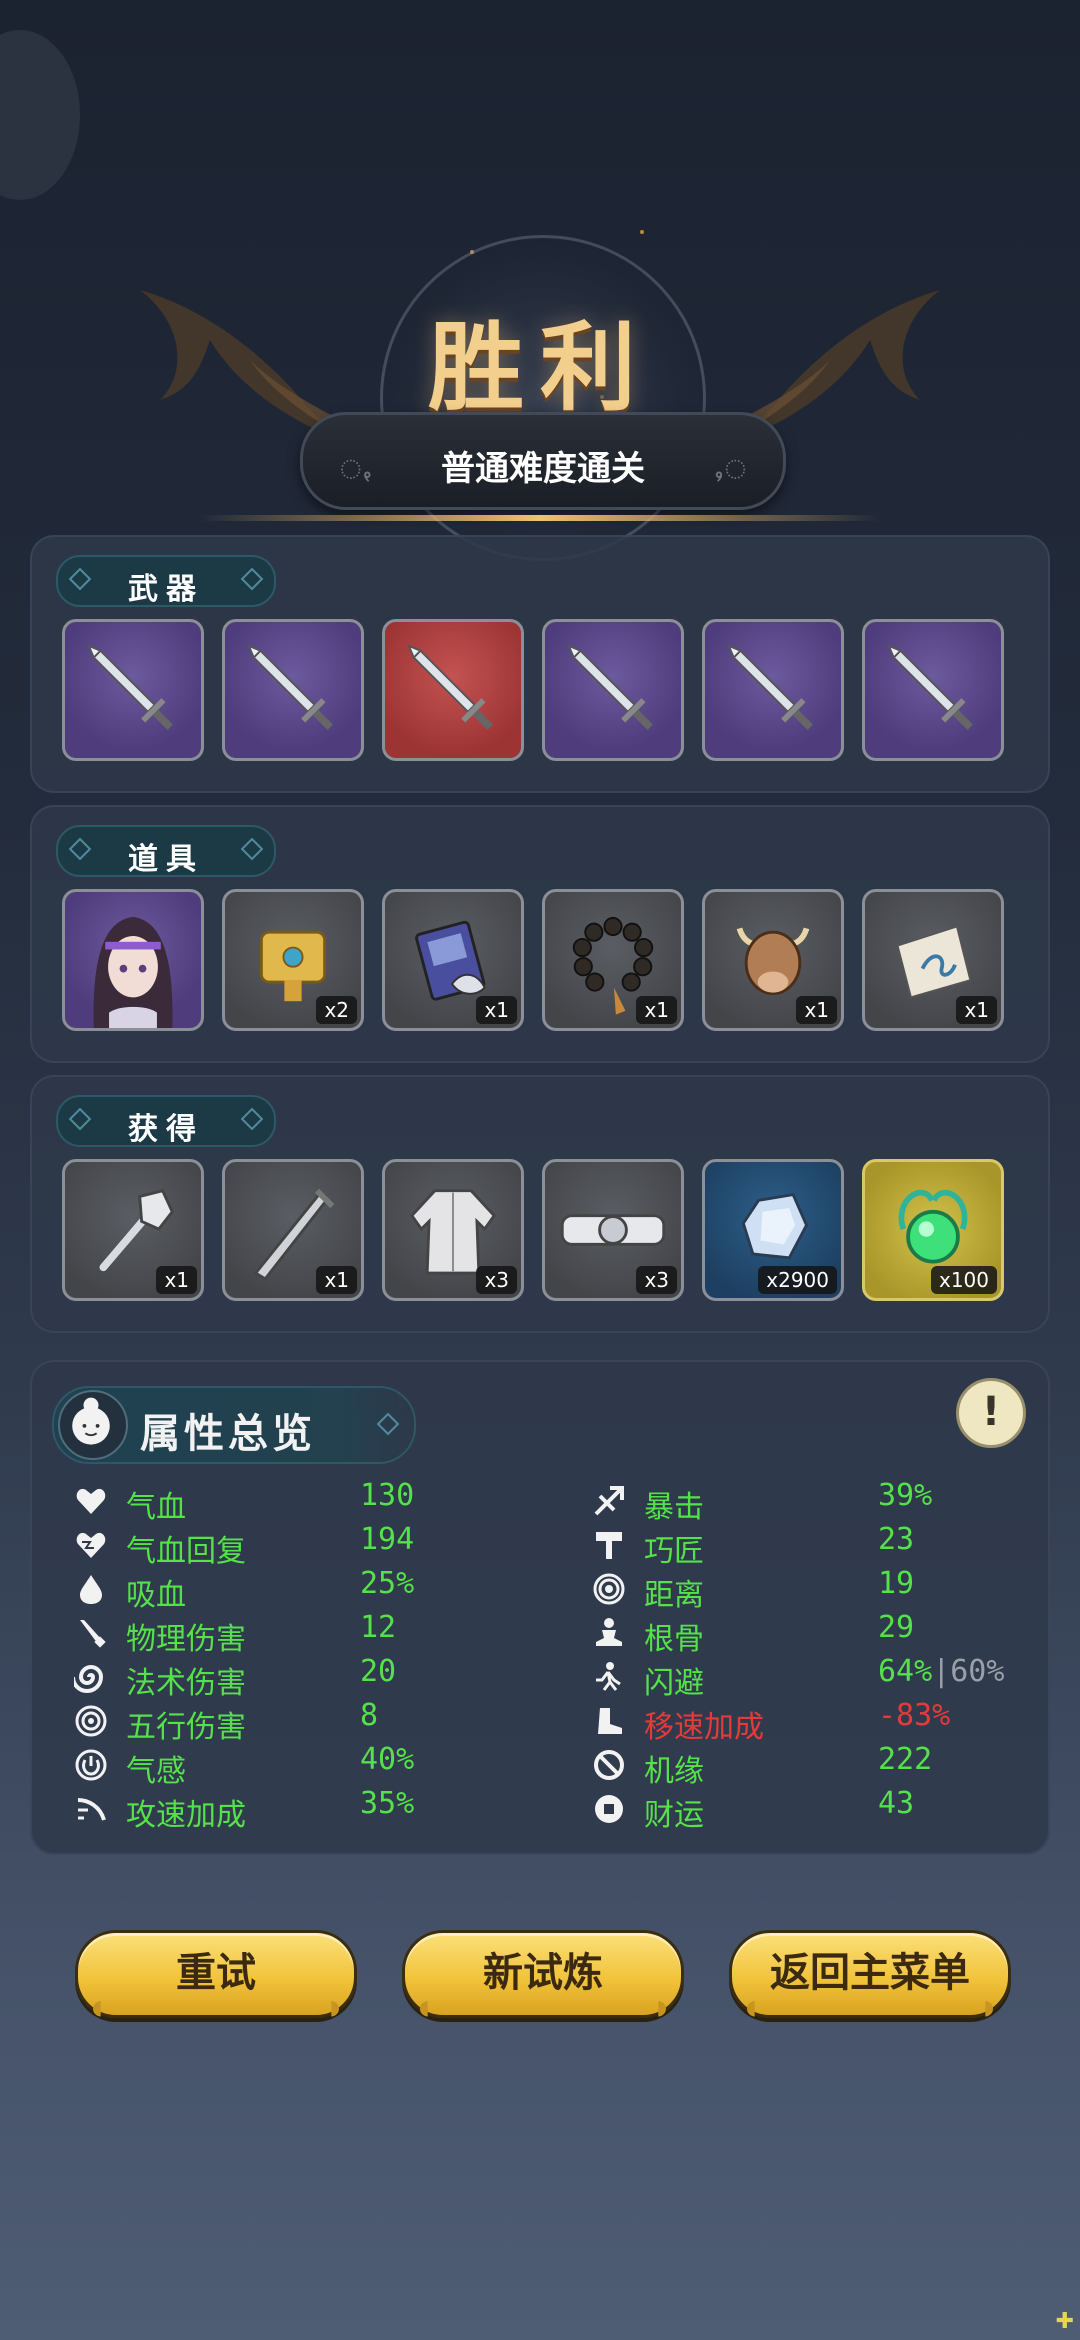  Describe the element at coordinates (933, 960) in the screenshot. I see `prop-slot-6: x1` at that location.